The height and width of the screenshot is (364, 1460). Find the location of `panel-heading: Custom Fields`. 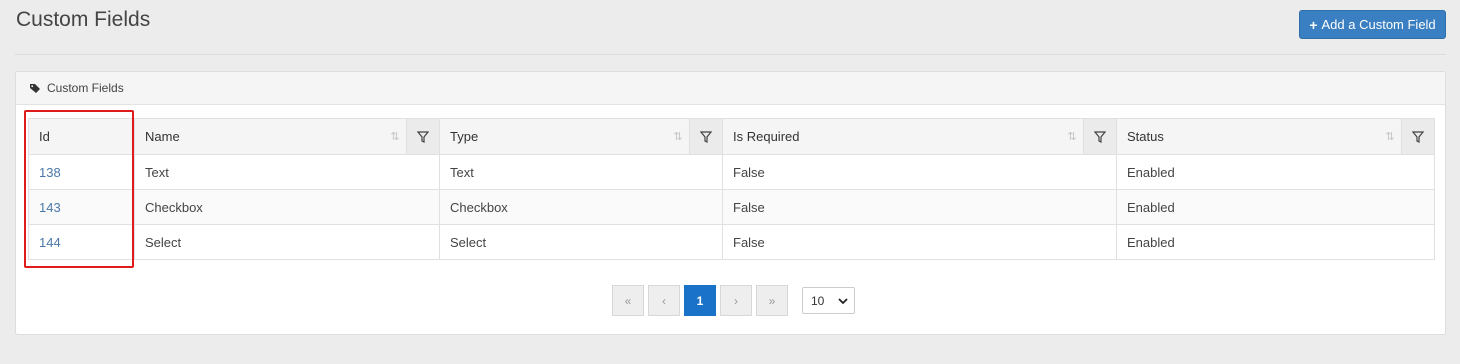

panel-heading: Custom Fields is located at coordinates (730, 88).